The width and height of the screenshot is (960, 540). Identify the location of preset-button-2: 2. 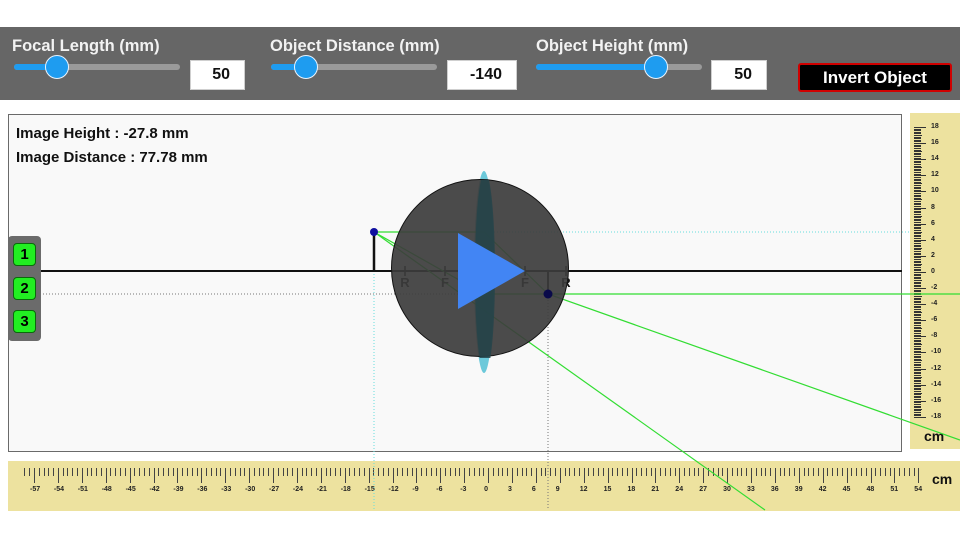
(24, 288).